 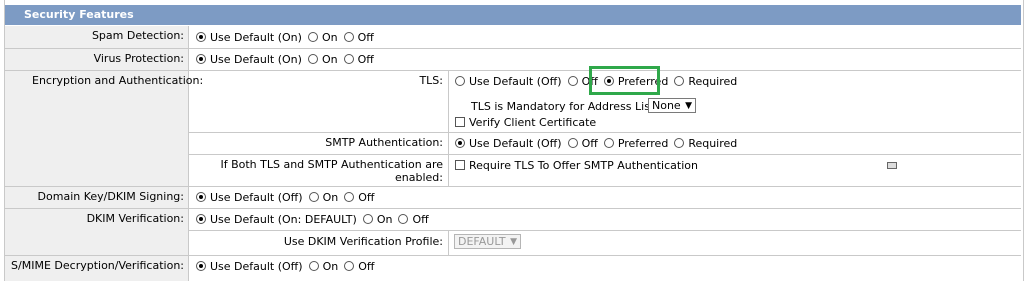 What do you see at coordinates (384, 142) in the screenshot?
I see `smtp-auth-label: SMTP Authentication:` at bounding box center [384, 142].